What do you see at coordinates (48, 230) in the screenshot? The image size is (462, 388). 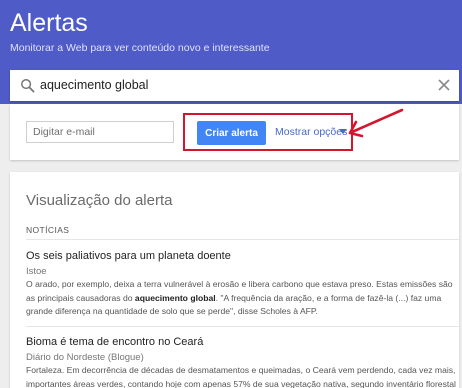 I see `section-label-news: NOTÍCIAS` at bounding box center [48, 230].